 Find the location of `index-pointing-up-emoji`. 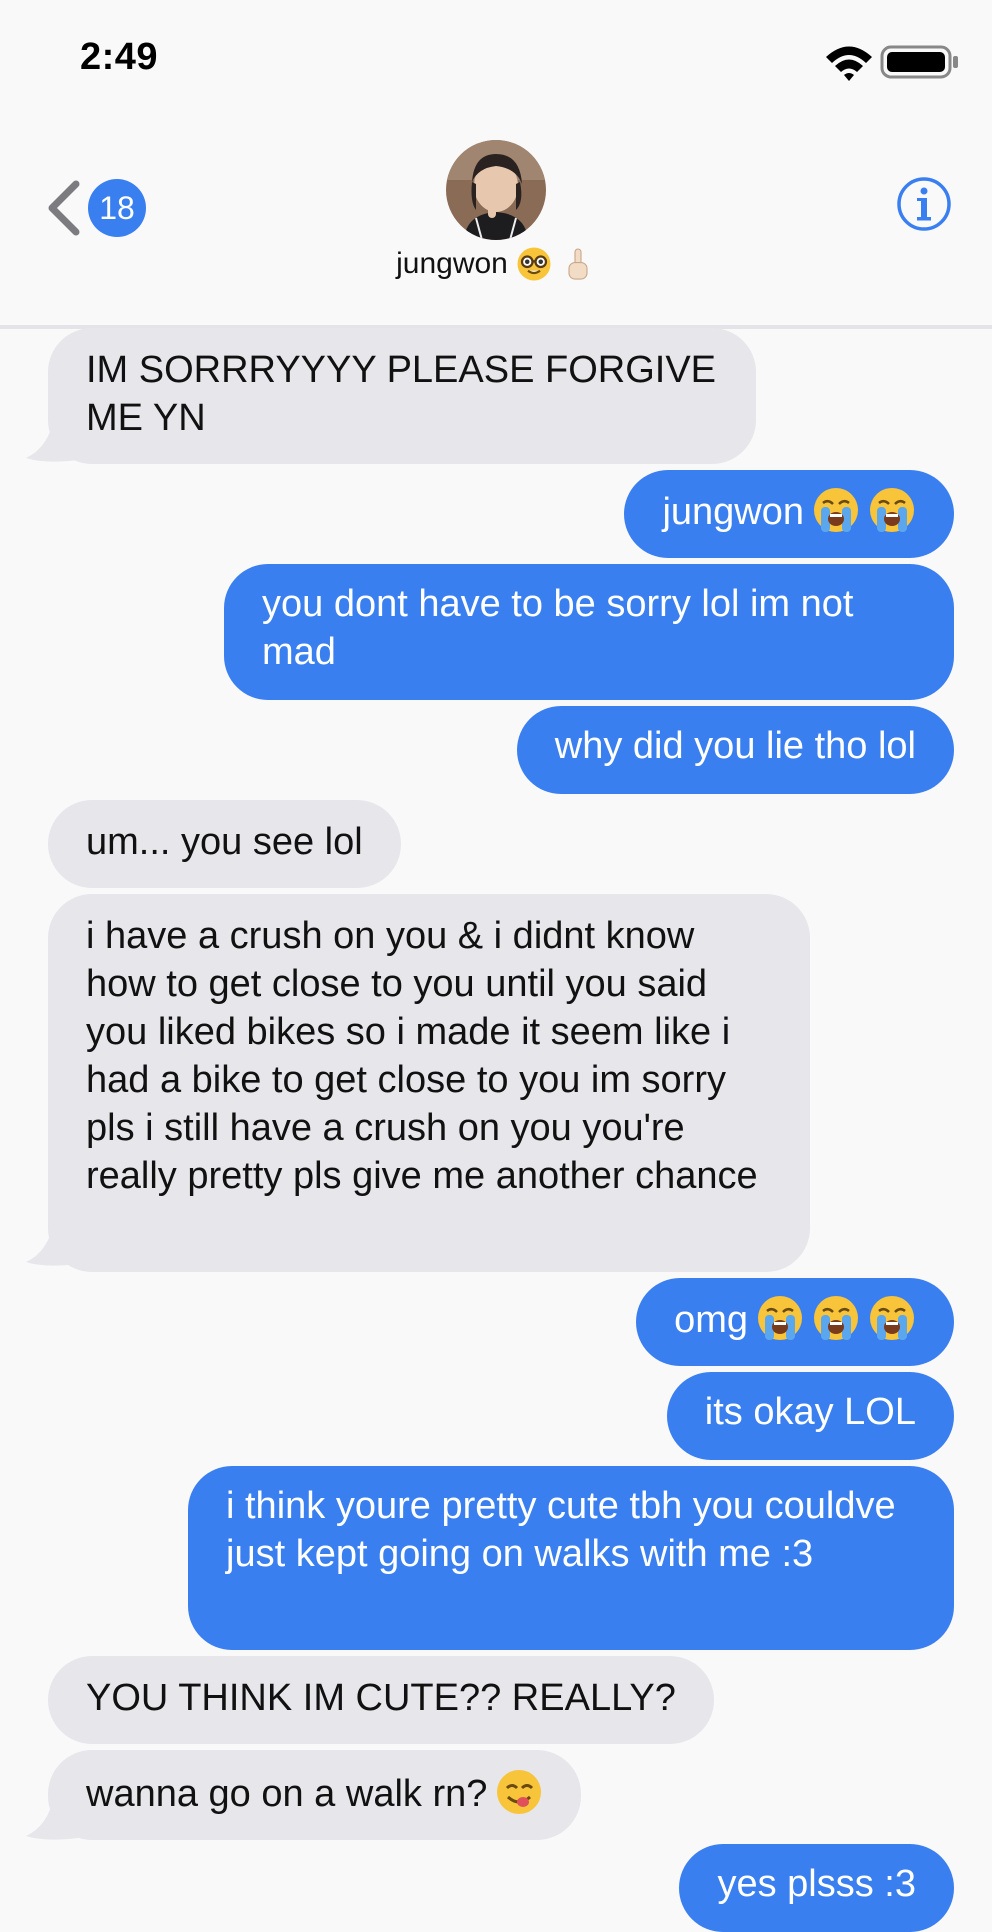

index-pointing-up-emoji is located at coordinates (578, 264).